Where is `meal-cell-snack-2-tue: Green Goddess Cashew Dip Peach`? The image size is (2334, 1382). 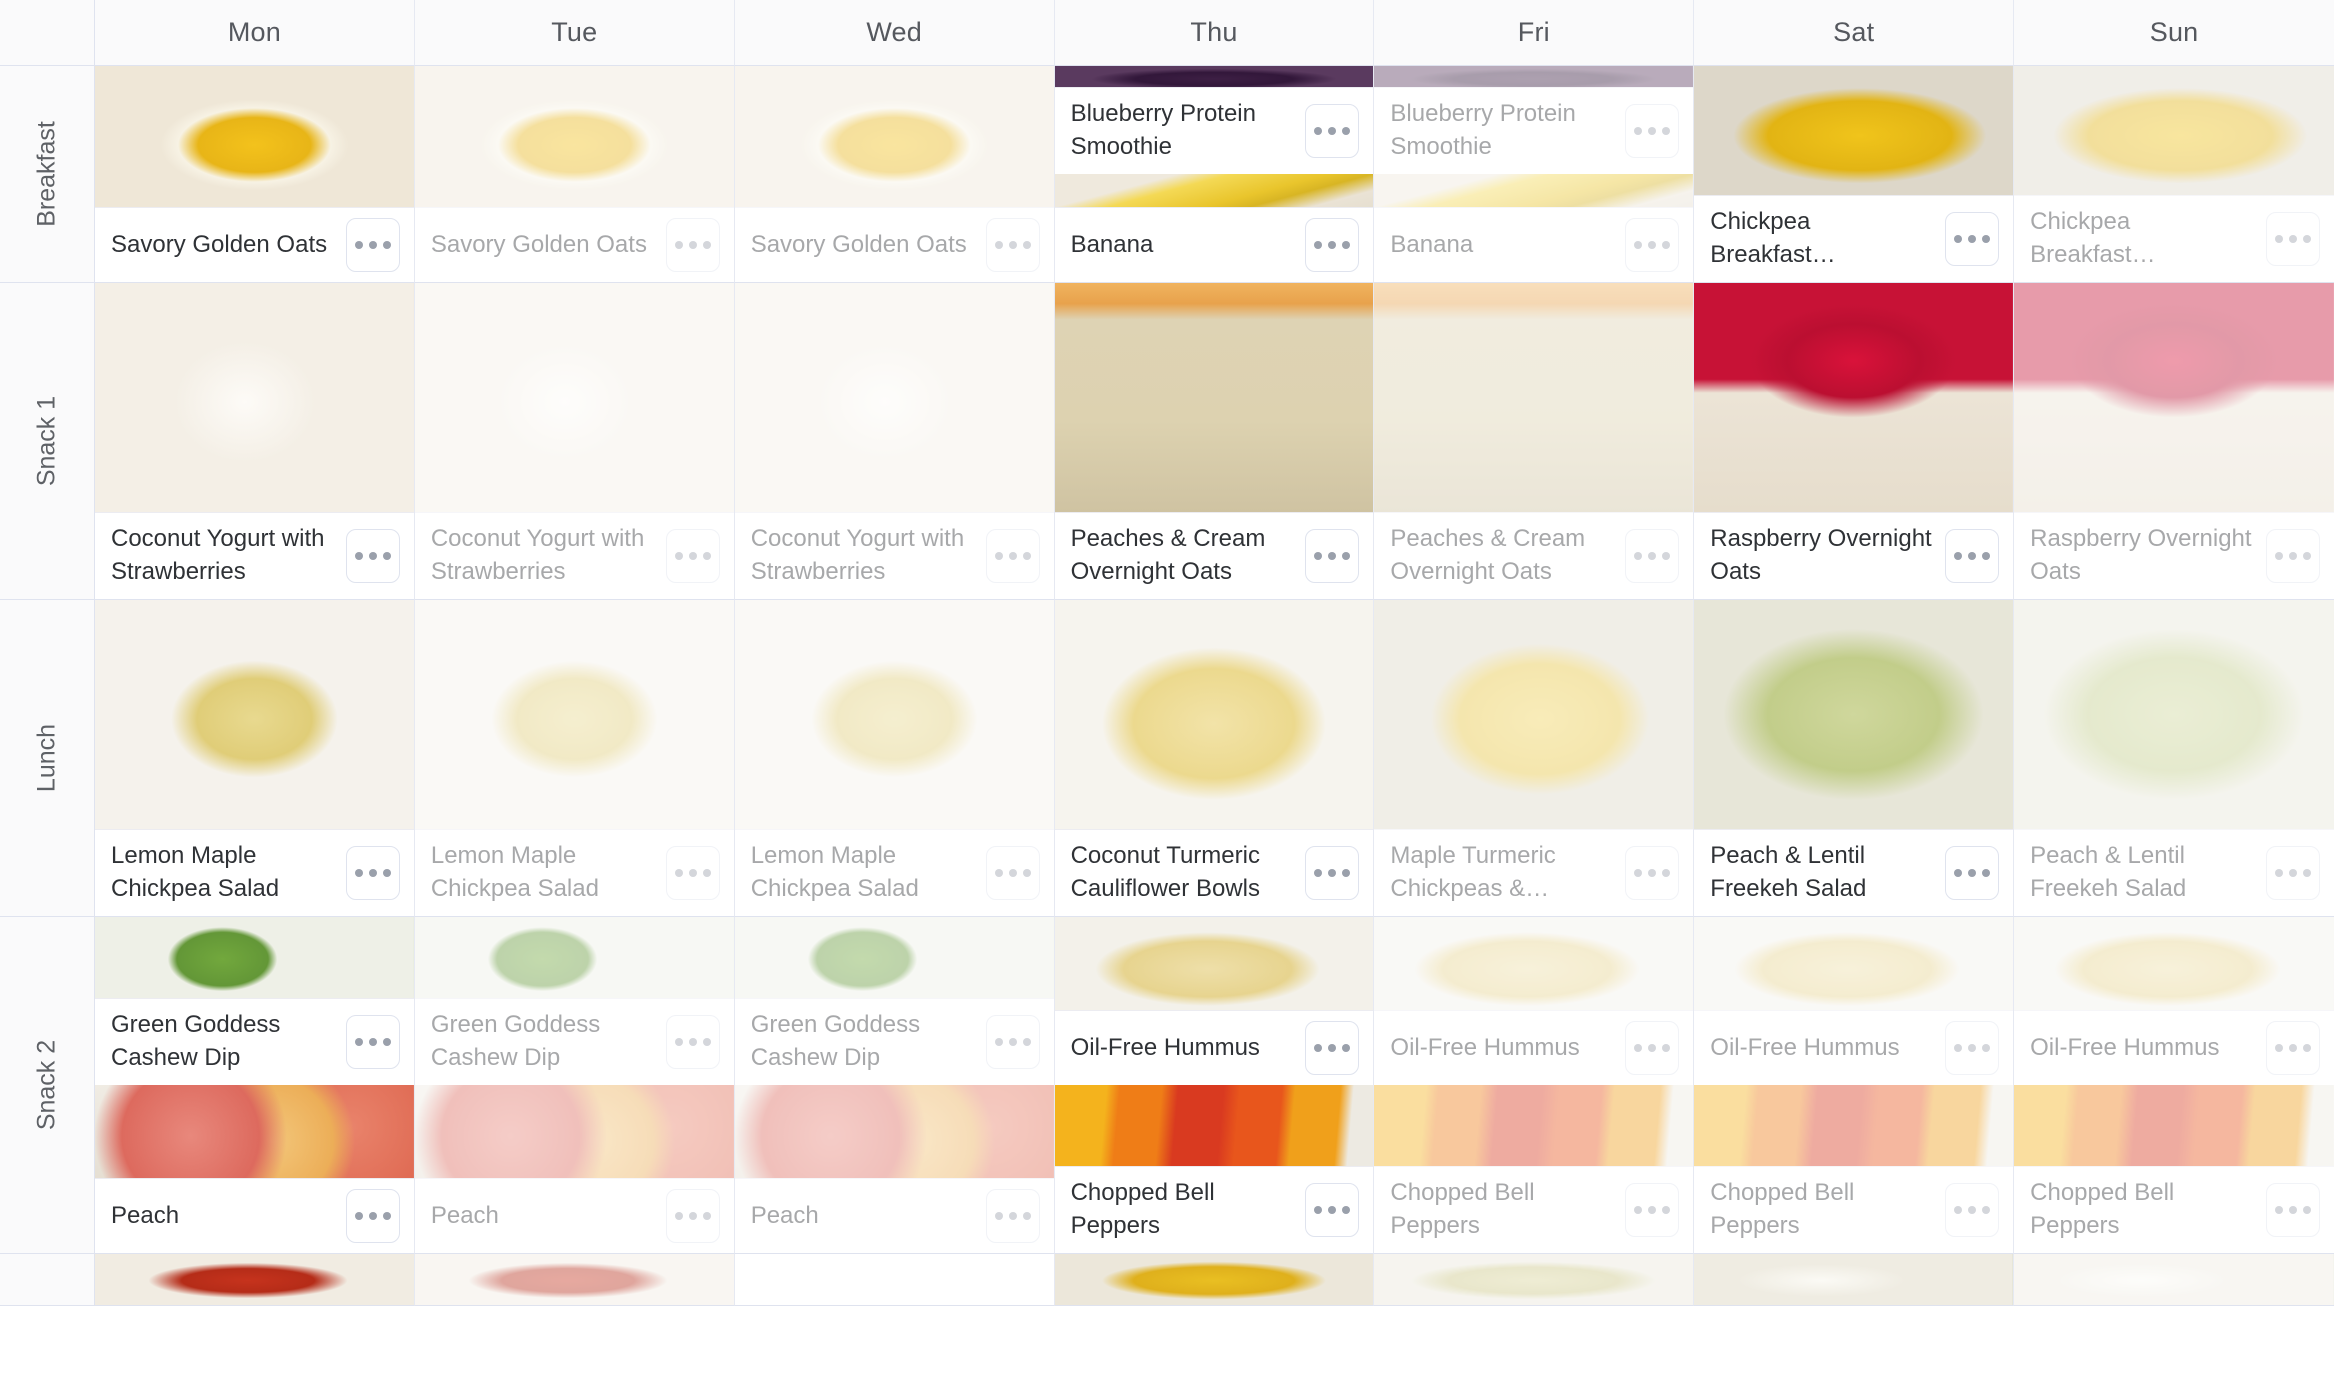
meal-cell-snack-2-tue: Green Goddess Cashew Dip Peach is located at coordinates (574, 1085).